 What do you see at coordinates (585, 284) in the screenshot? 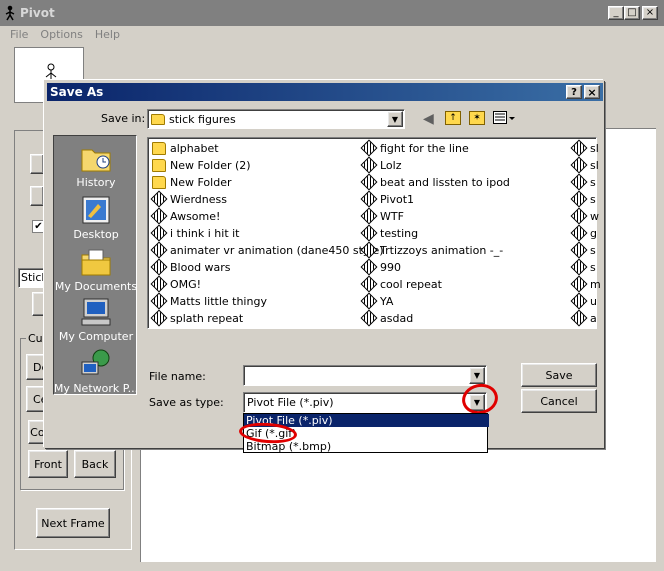
I see `file-item: m` at bounding box center [585, 284].